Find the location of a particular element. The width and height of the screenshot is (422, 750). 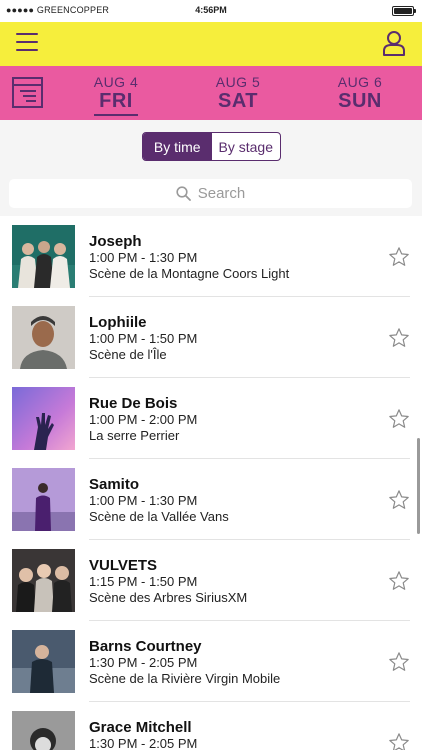

app-header is located at coordinates (211, 44).